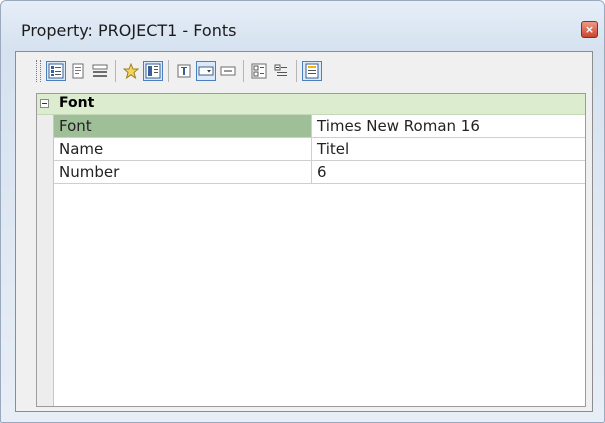 Image resolution: width=605 pixels, height=423 pixels. Describe the element at coordinates (449, 172) in the screenshot. I see `property-value: 6` at that location.